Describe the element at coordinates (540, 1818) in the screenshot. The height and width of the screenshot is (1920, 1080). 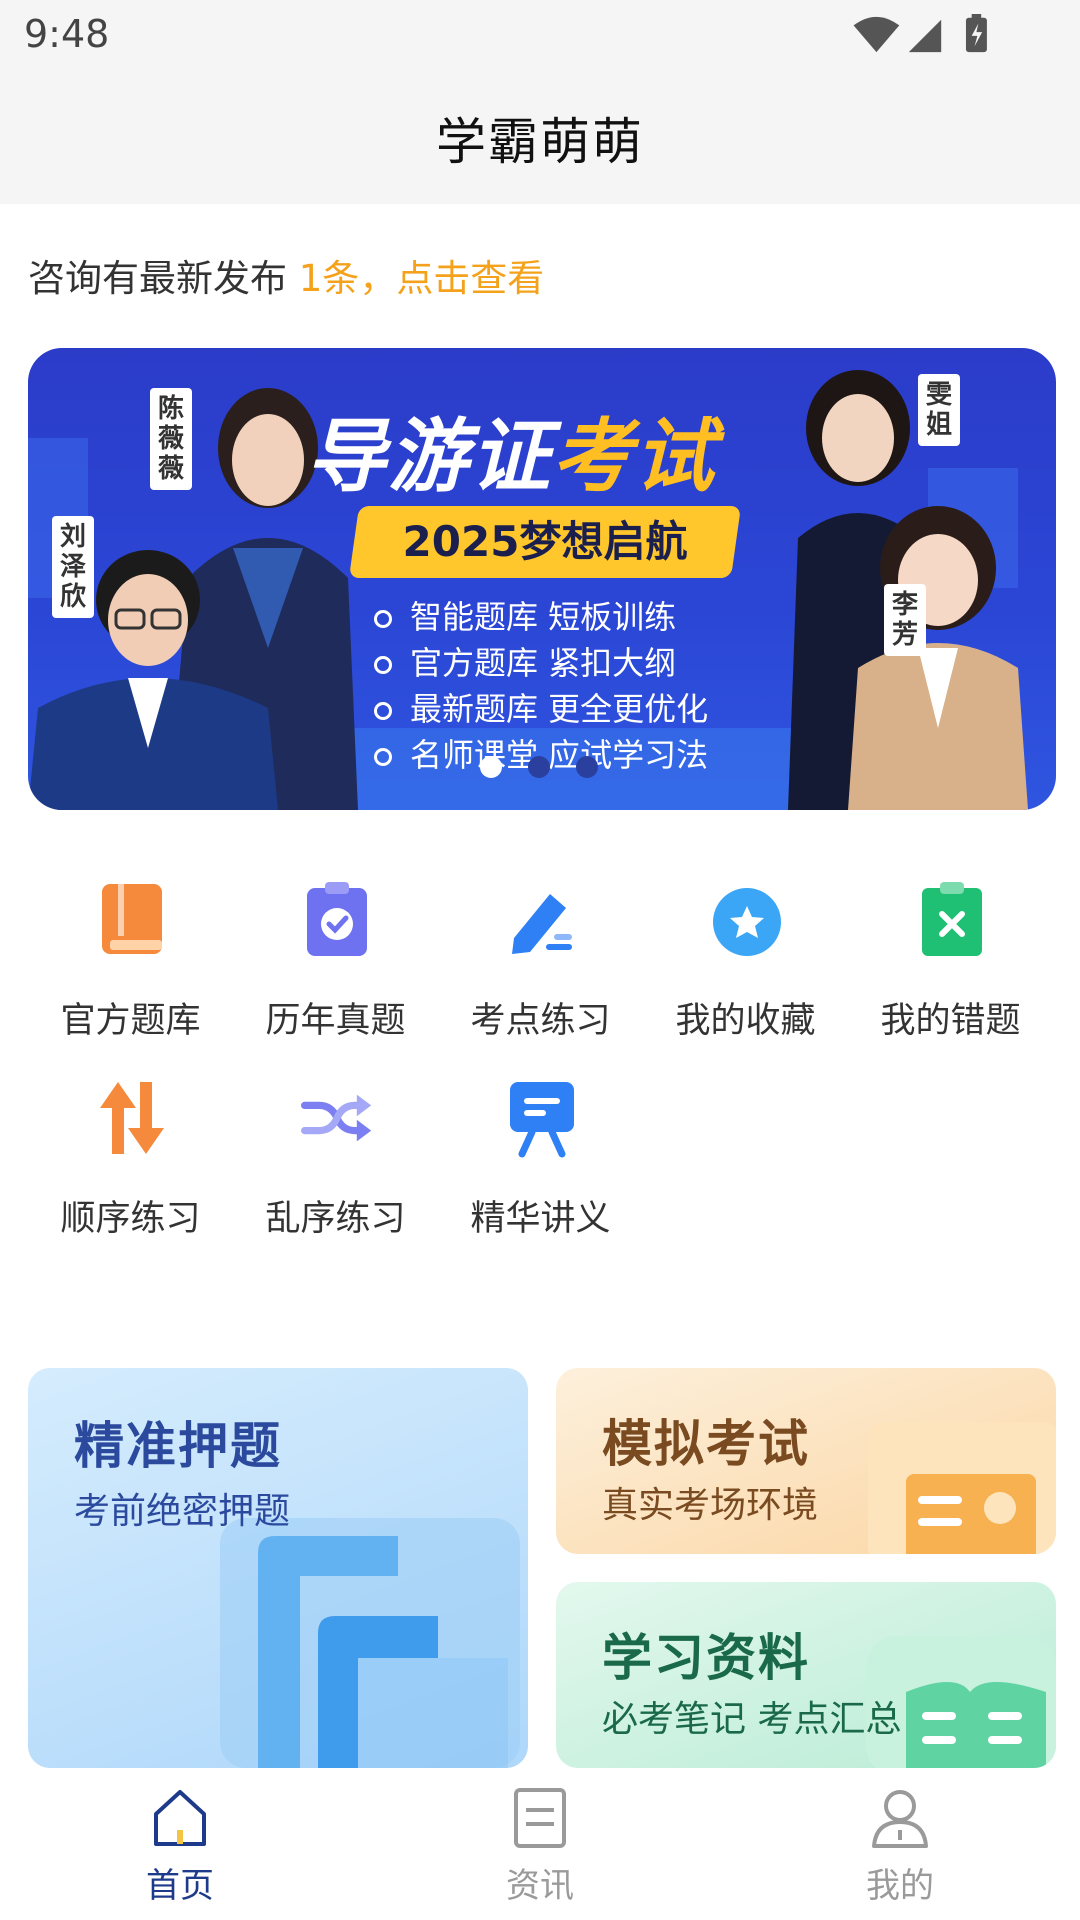
I see `news-icon` at that location.